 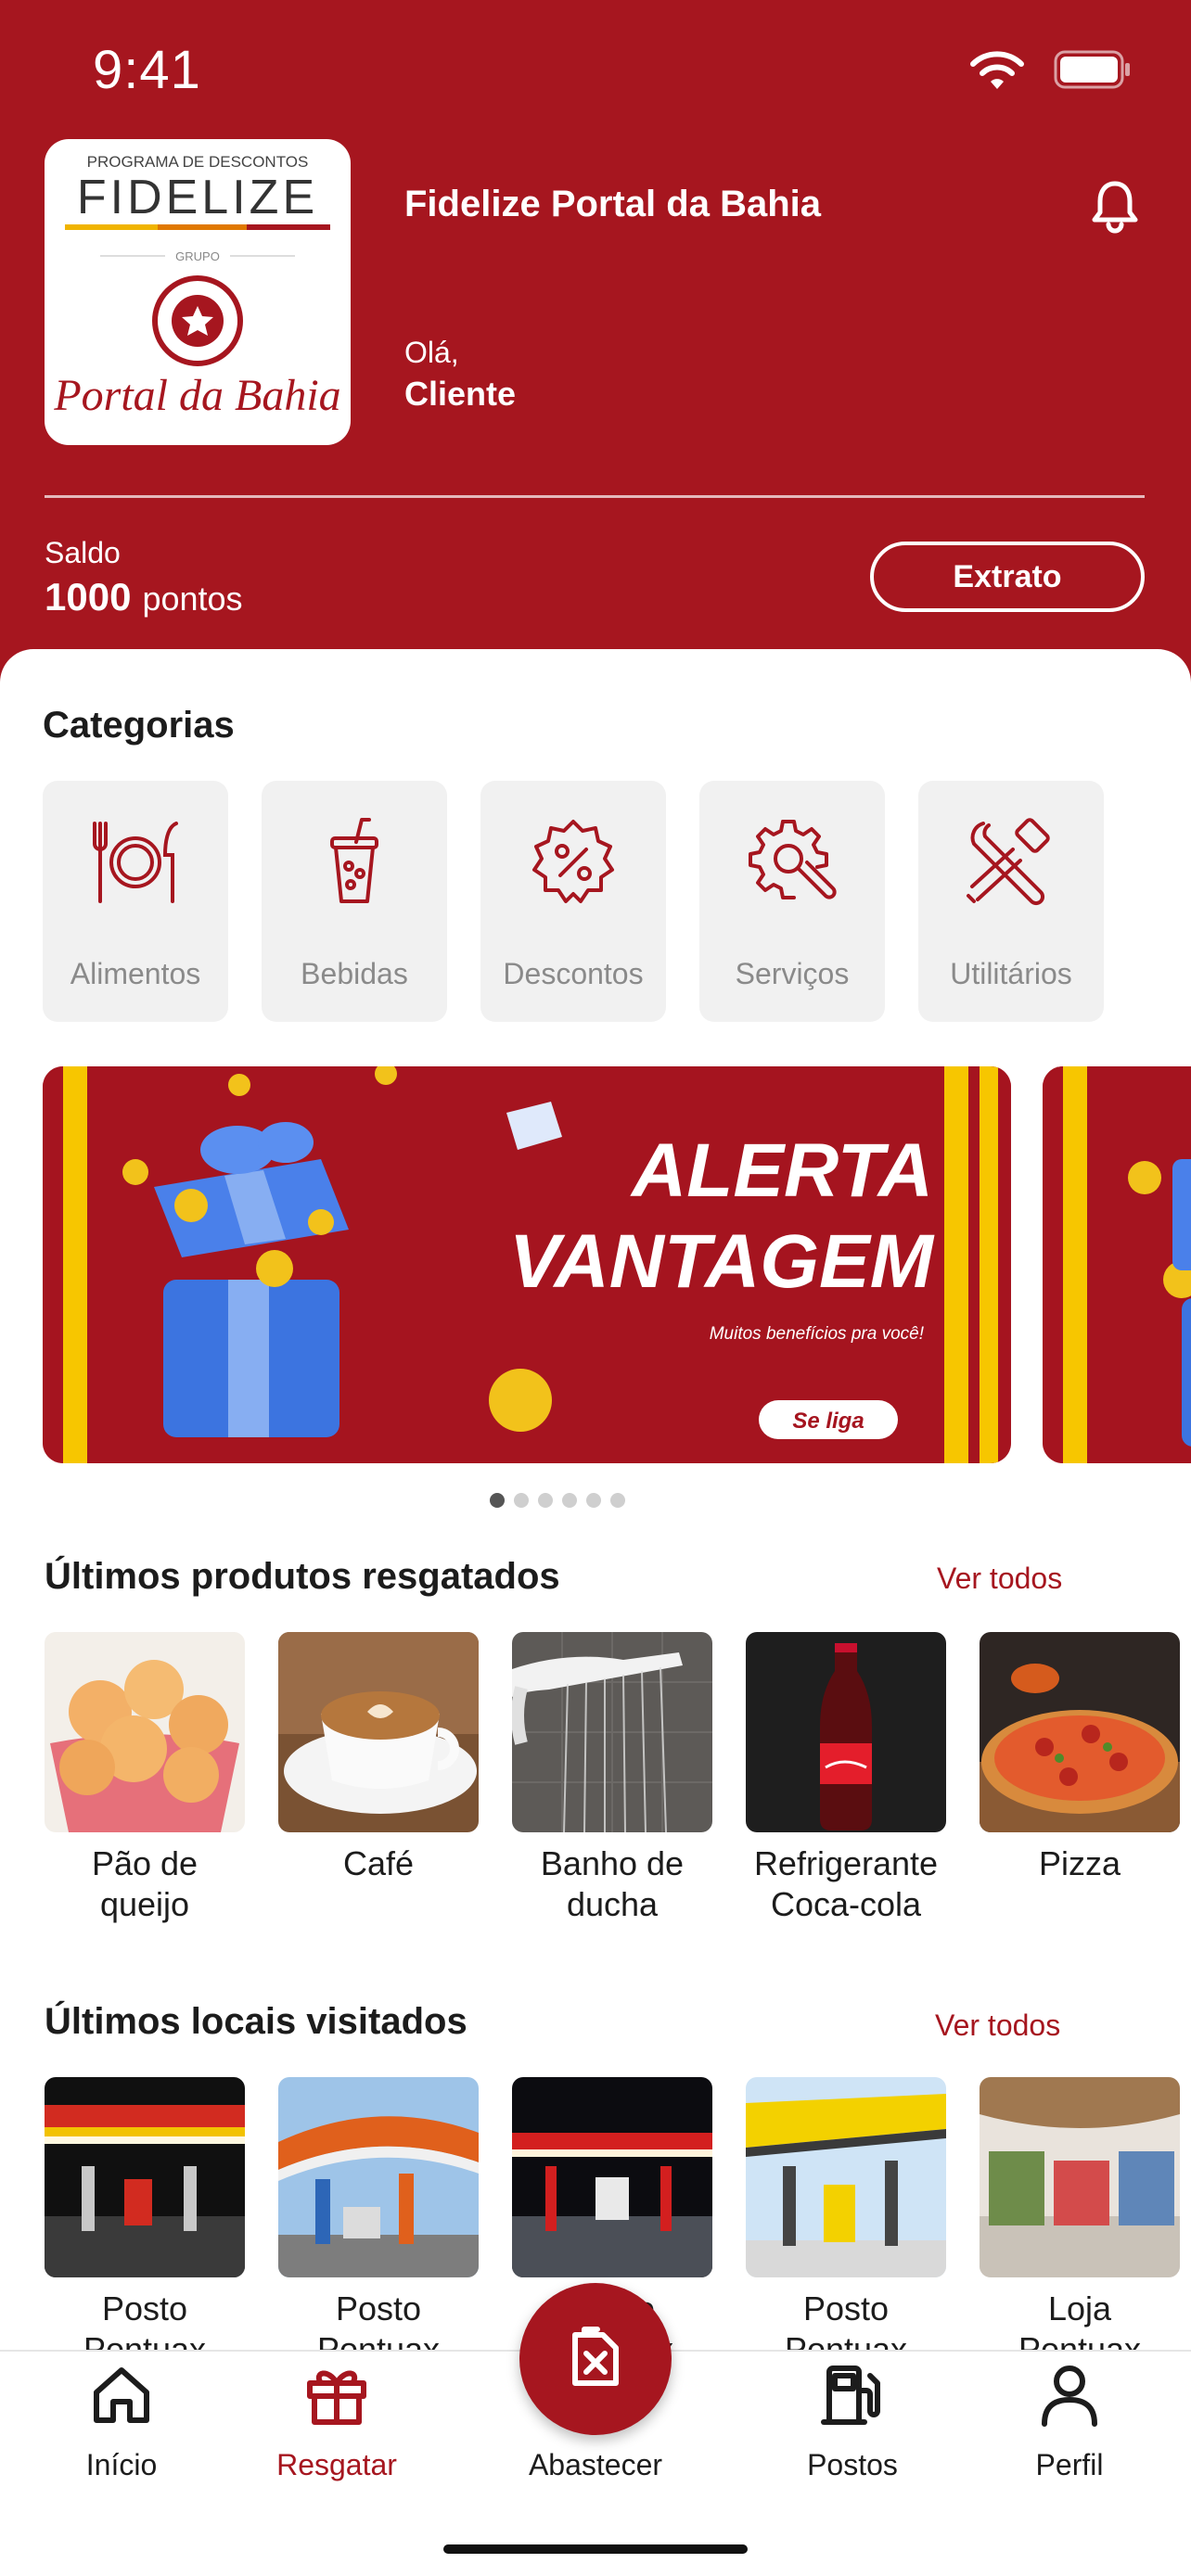 I want to click on fuel-can-icon, so click(x=595, y=2356).